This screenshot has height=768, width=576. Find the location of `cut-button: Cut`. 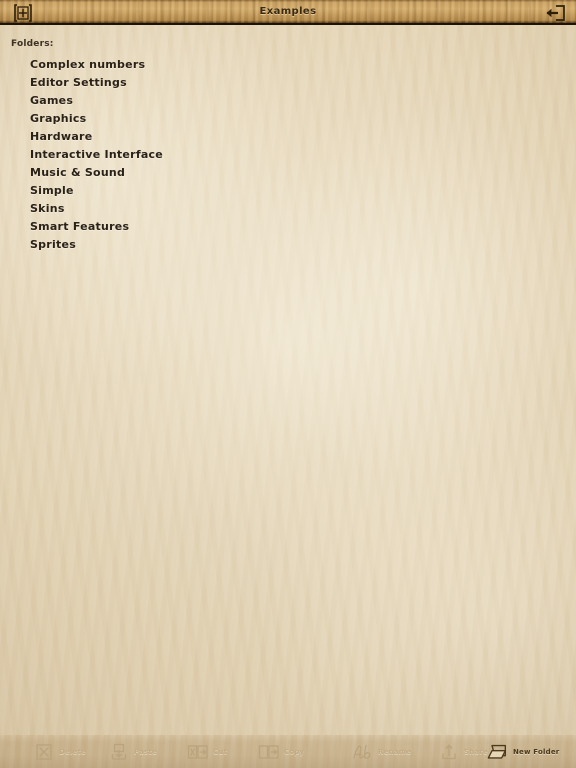

cut-button: Cut is located at coordinates (207, 751).